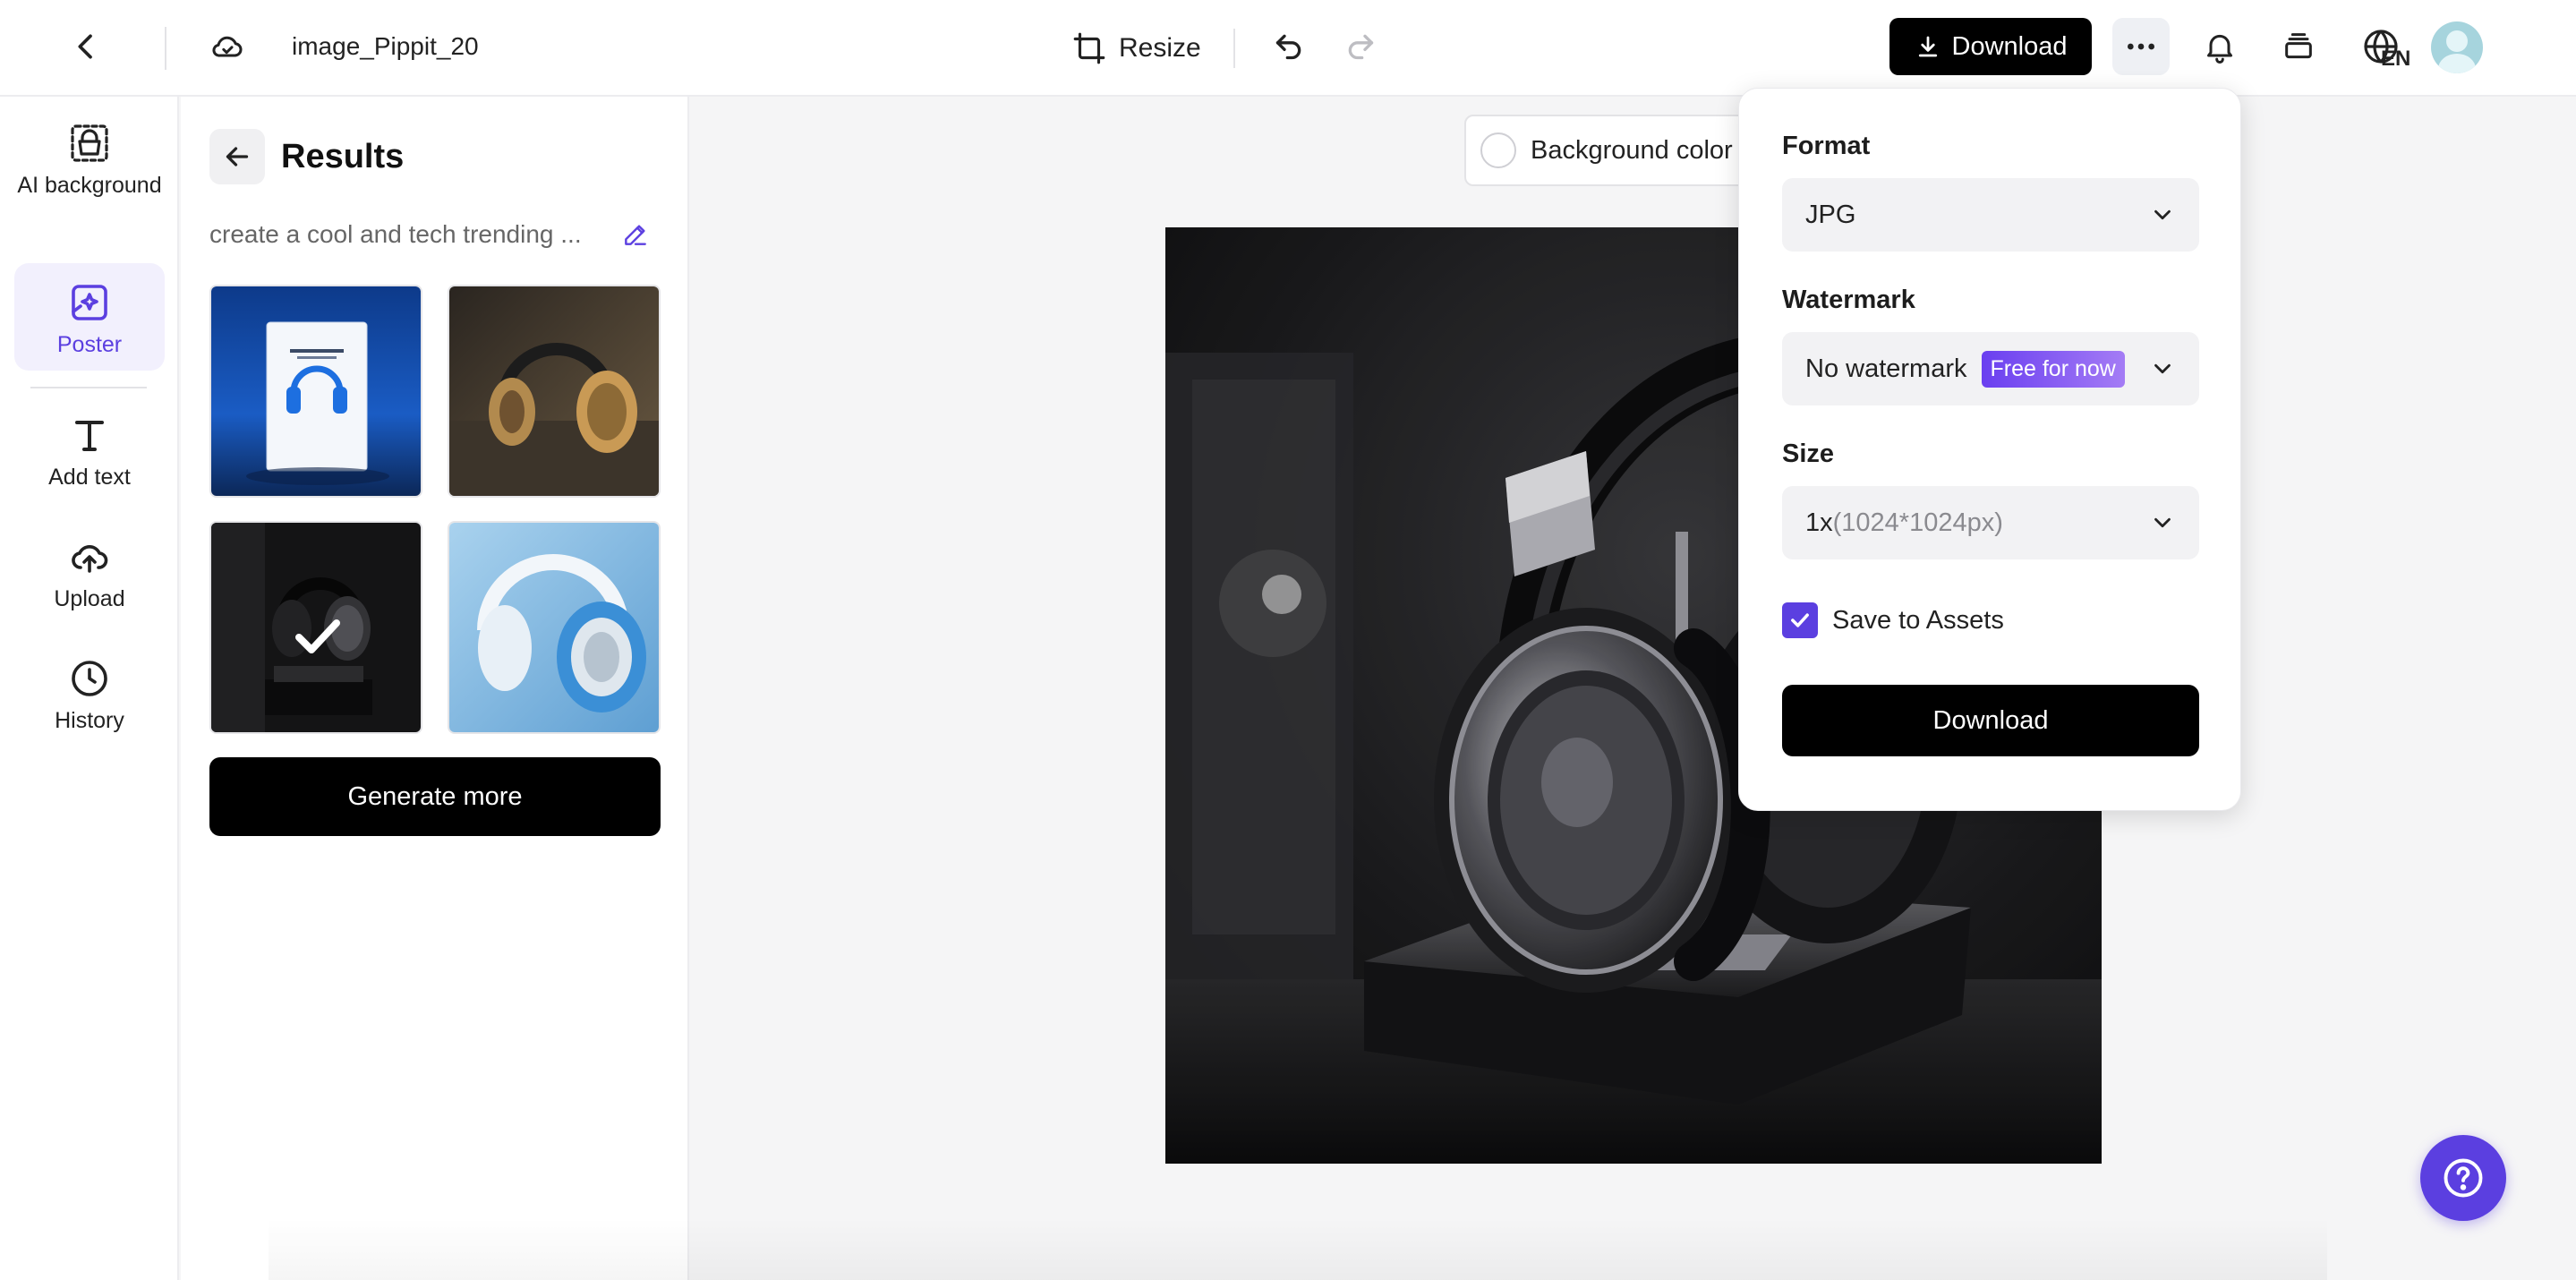  What do you see at coordinates (89, 436) in the screenshot?
I see `text-t-icon` at bounding box center [89, 436].